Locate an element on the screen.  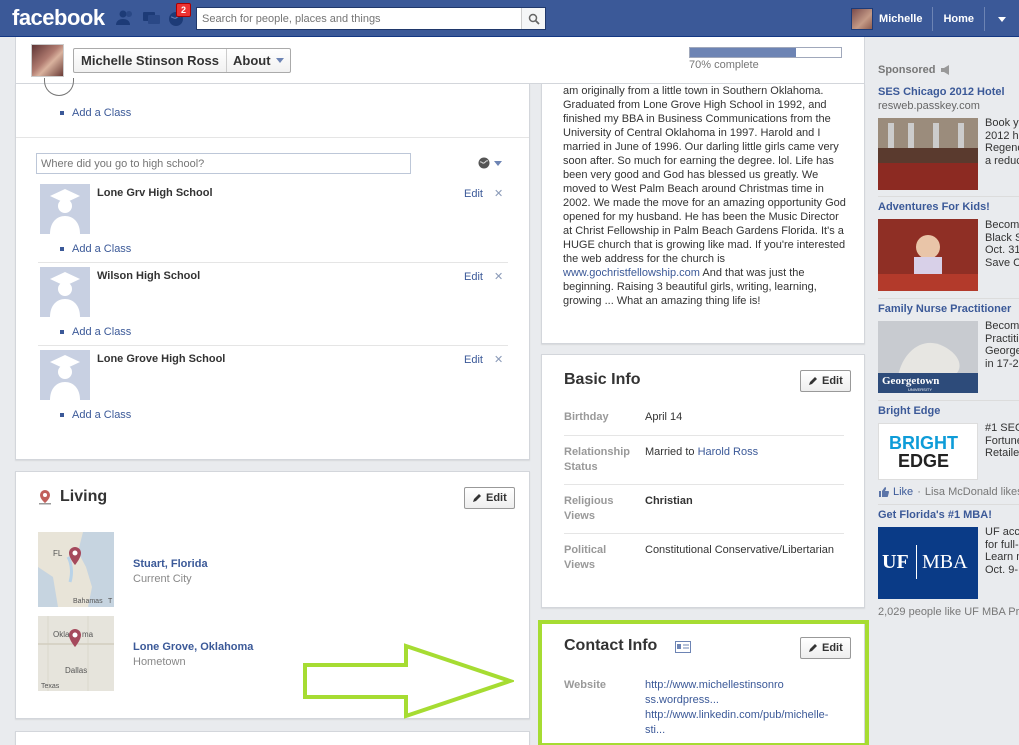
map-label: Texas is located at coordinates (50, 686).